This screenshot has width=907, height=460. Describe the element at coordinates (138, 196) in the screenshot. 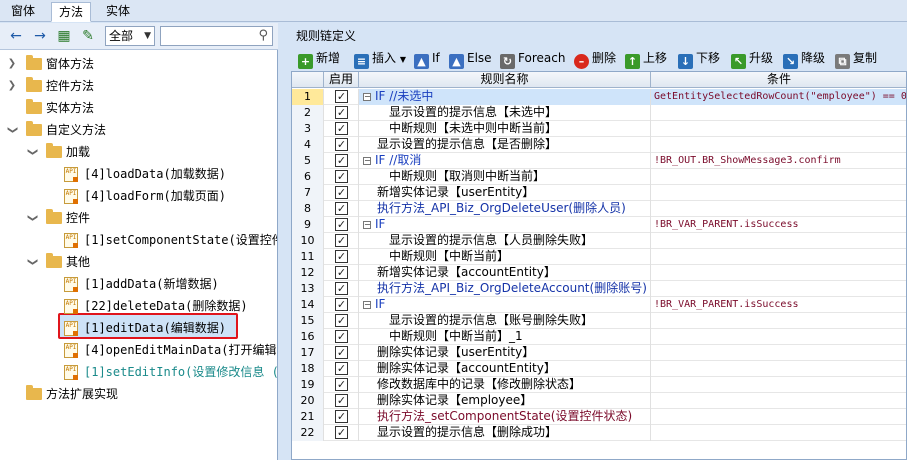

I see `tree-item-method: API [4]loadForm(加载页面)` at that location.